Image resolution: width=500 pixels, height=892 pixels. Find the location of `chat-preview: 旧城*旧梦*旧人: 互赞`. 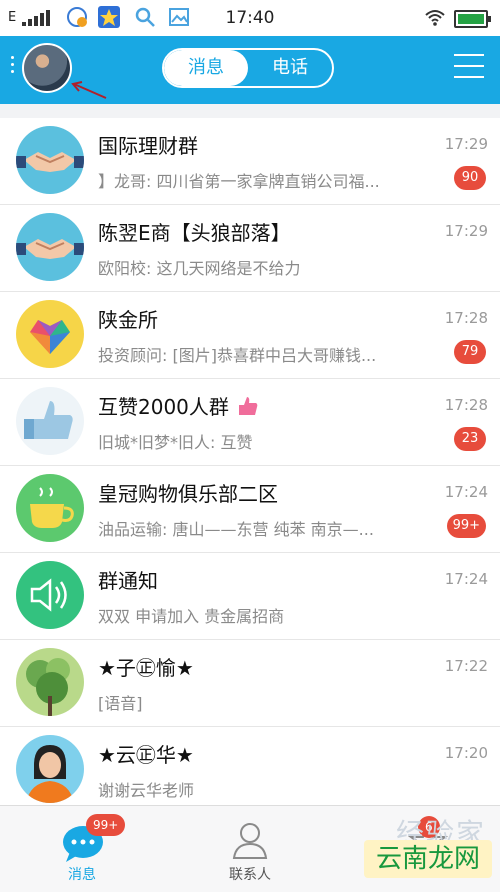

chat-preview: 旧城*旧梦*旧人: 互赞 is located at coordinates (175, 442).